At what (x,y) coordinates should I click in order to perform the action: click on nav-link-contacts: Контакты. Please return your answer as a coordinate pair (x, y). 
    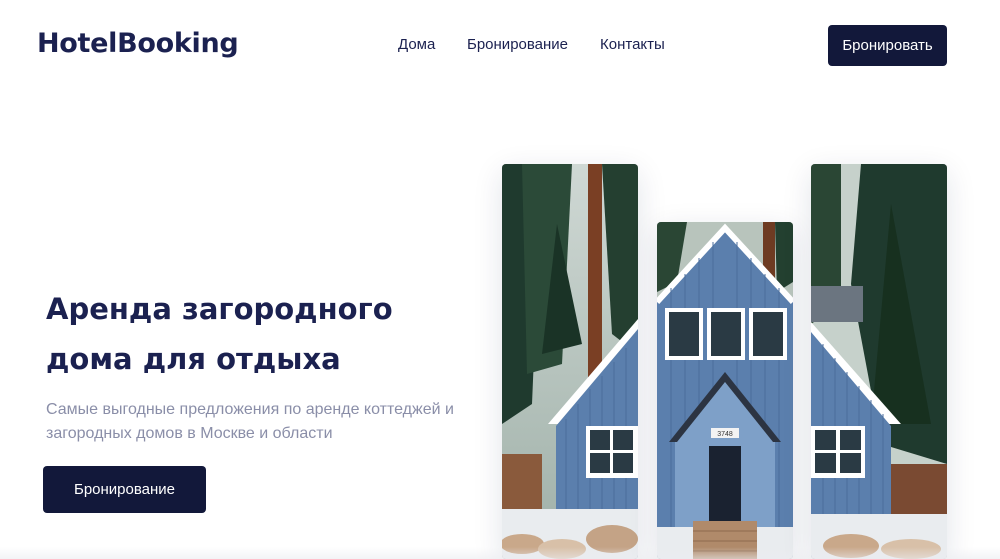
    Looking at the image, I should click on (632, 44).